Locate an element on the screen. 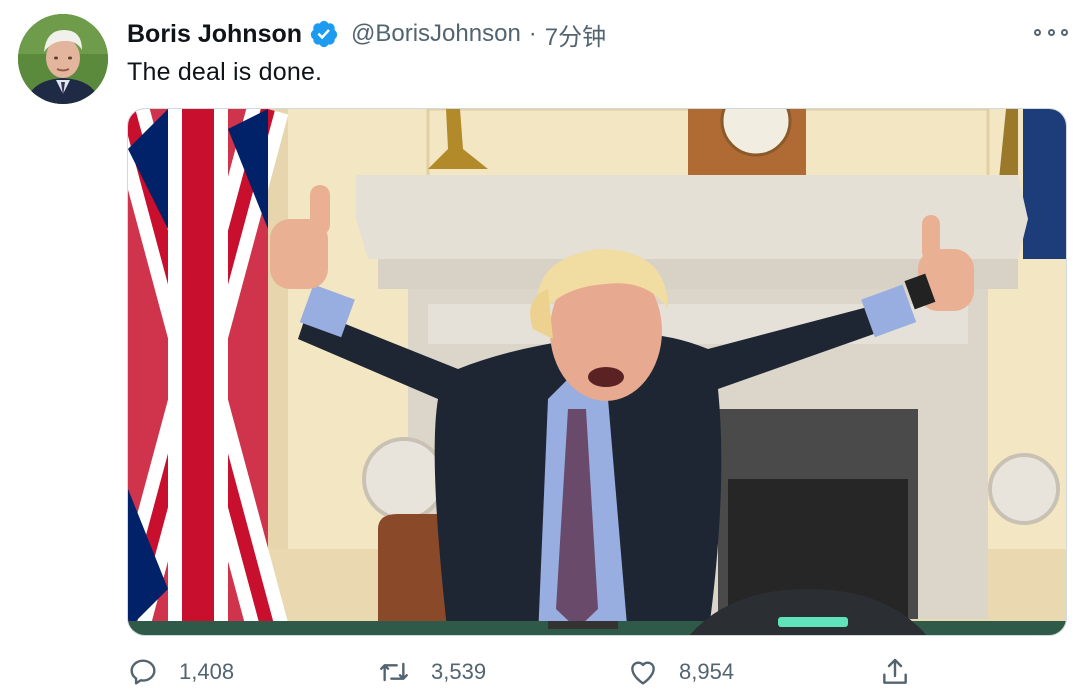  avatar-image is located at coordinates (63, 59).